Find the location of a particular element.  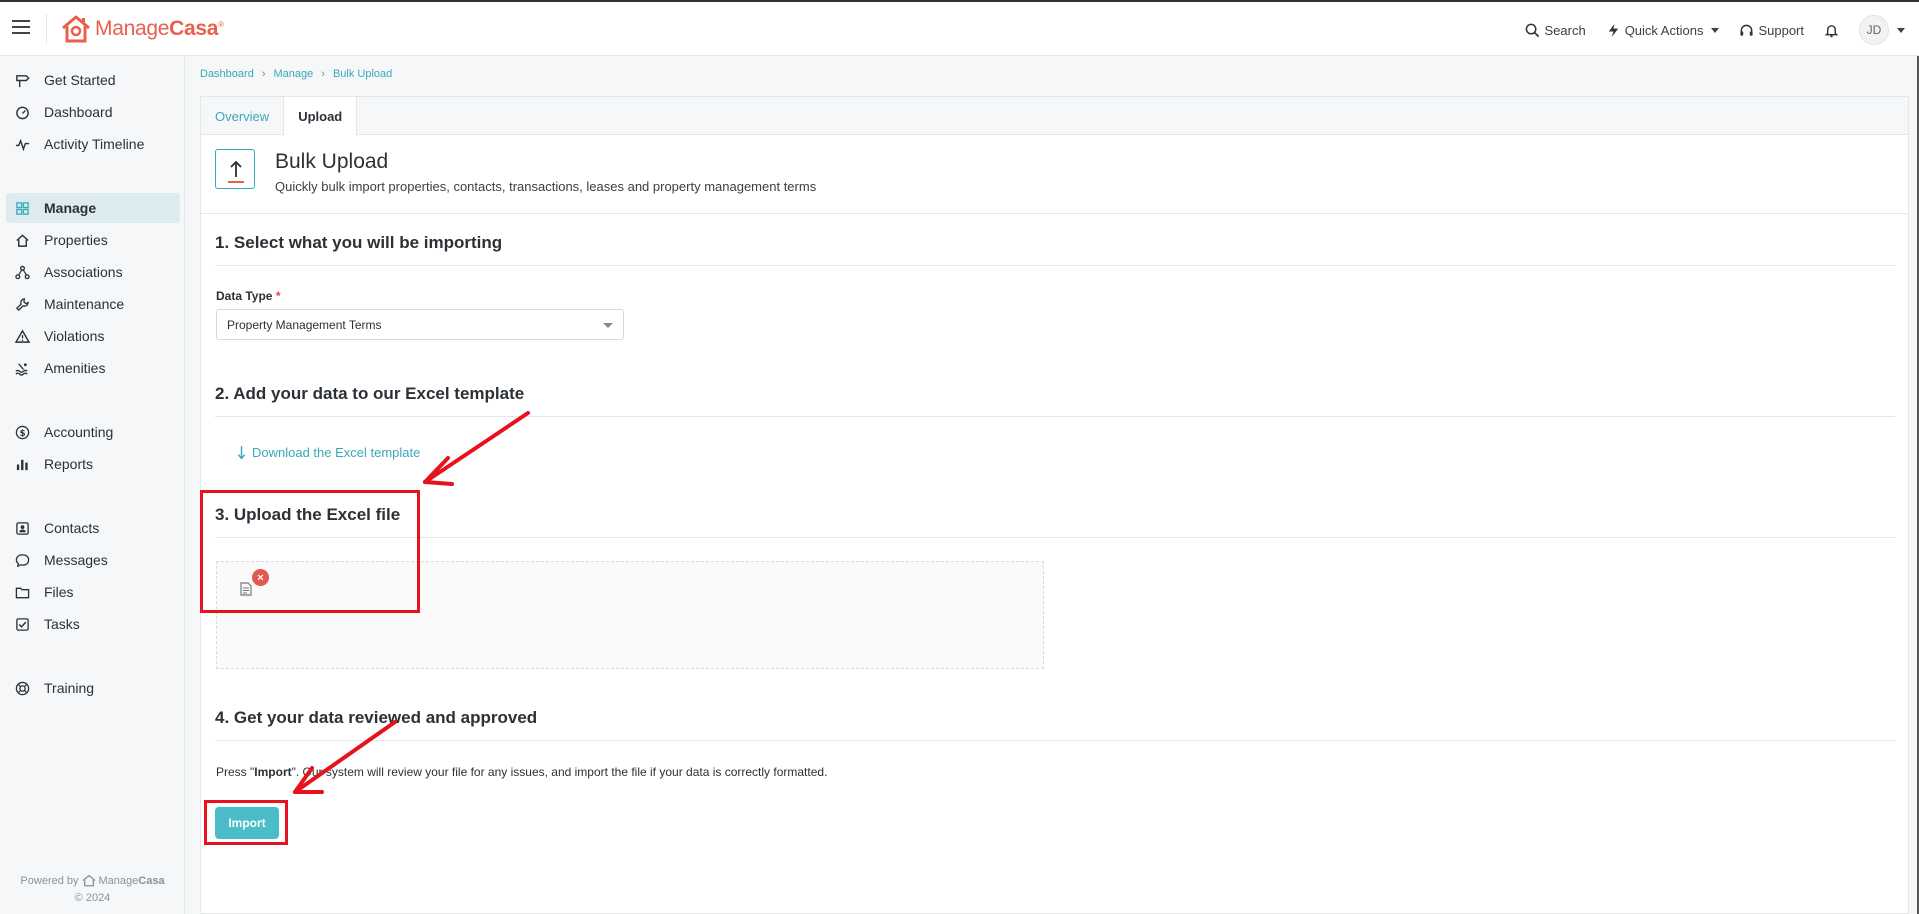

search-label: Search is located at coordinates (1565, 30).